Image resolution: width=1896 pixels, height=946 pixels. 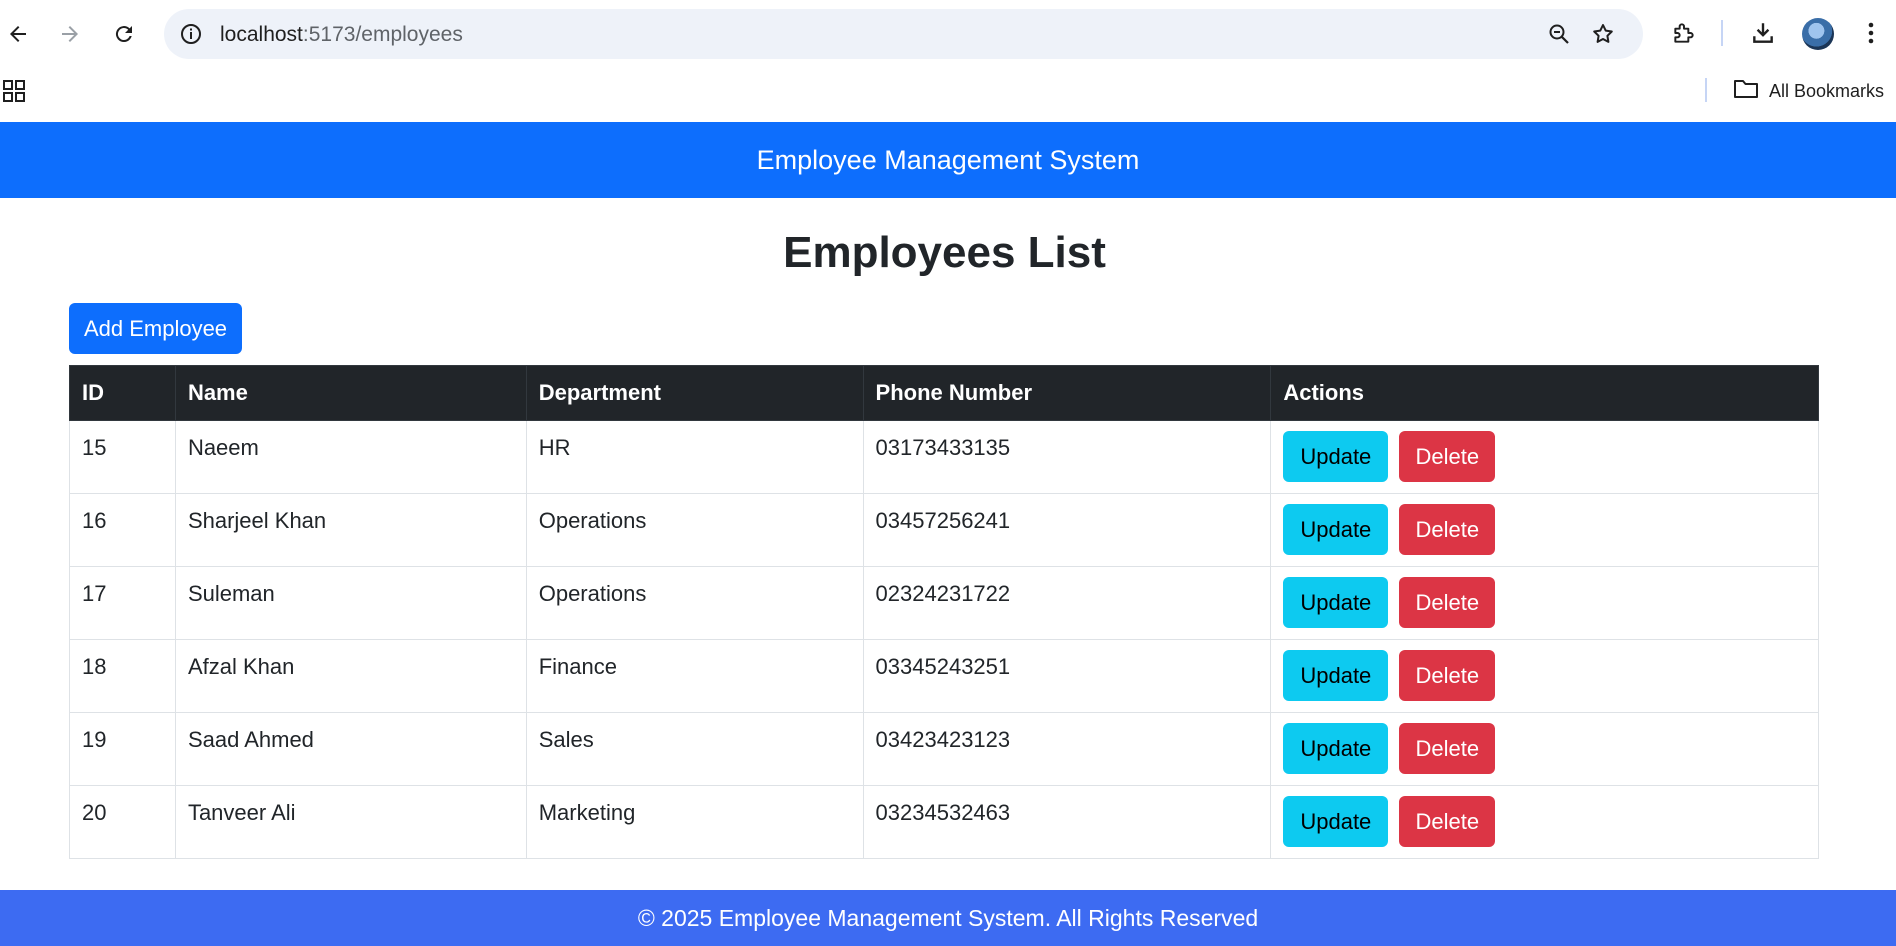 What do you see at coordinates (14, 91) in the screenshot?
I see `apps-grid-icon` at bounding box center [14, 91].